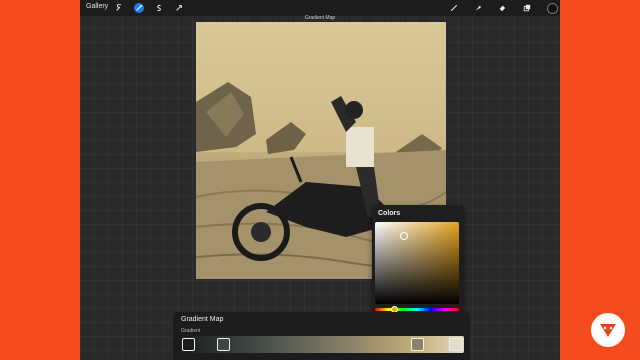 The image size is (640, 360). I want to click on wrench-icon, so click(119, 8).